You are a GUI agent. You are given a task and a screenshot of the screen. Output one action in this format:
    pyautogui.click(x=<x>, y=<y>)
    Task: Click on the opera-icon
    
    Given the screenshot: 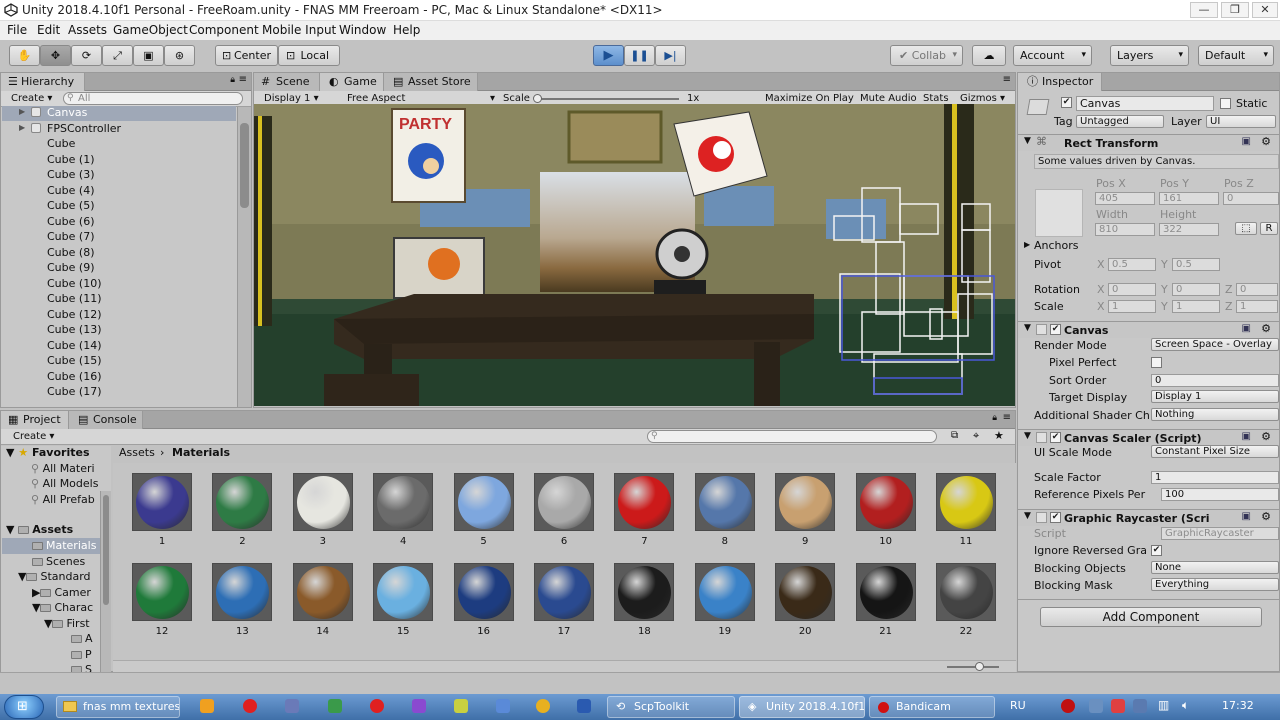 What is the action you would take?
    pyautogui.click(x=250, y=706)
    